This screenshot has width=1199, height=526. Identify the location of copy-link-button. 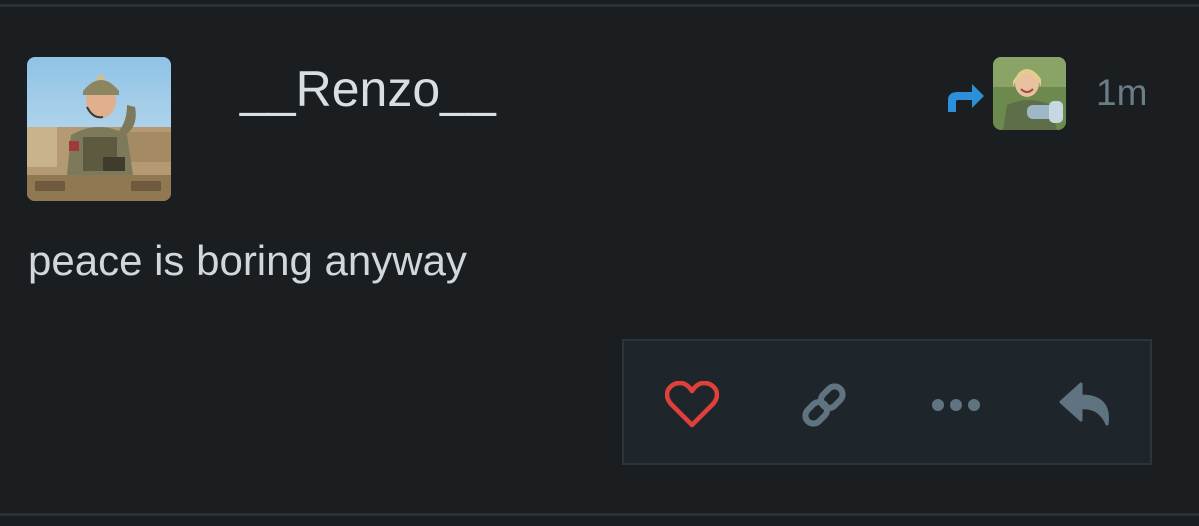
(824, 405).